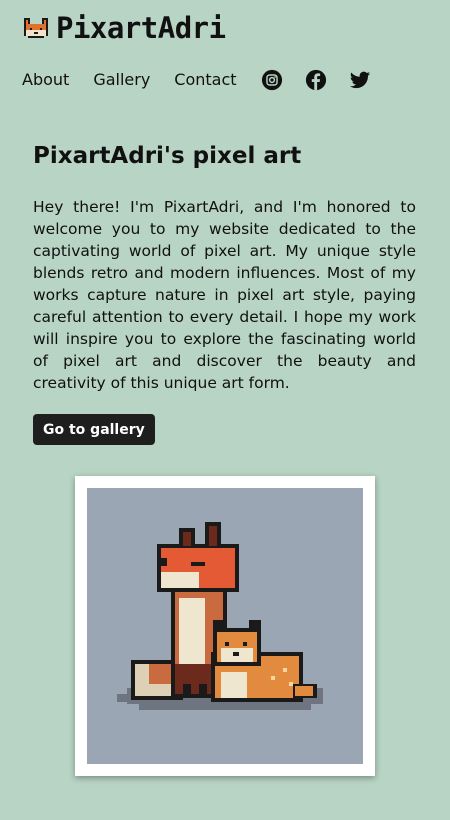  What do you see at coordinates (36, 28) in the screenshot?
I see `fox-logo-icon` at bounding box center [36, 28].